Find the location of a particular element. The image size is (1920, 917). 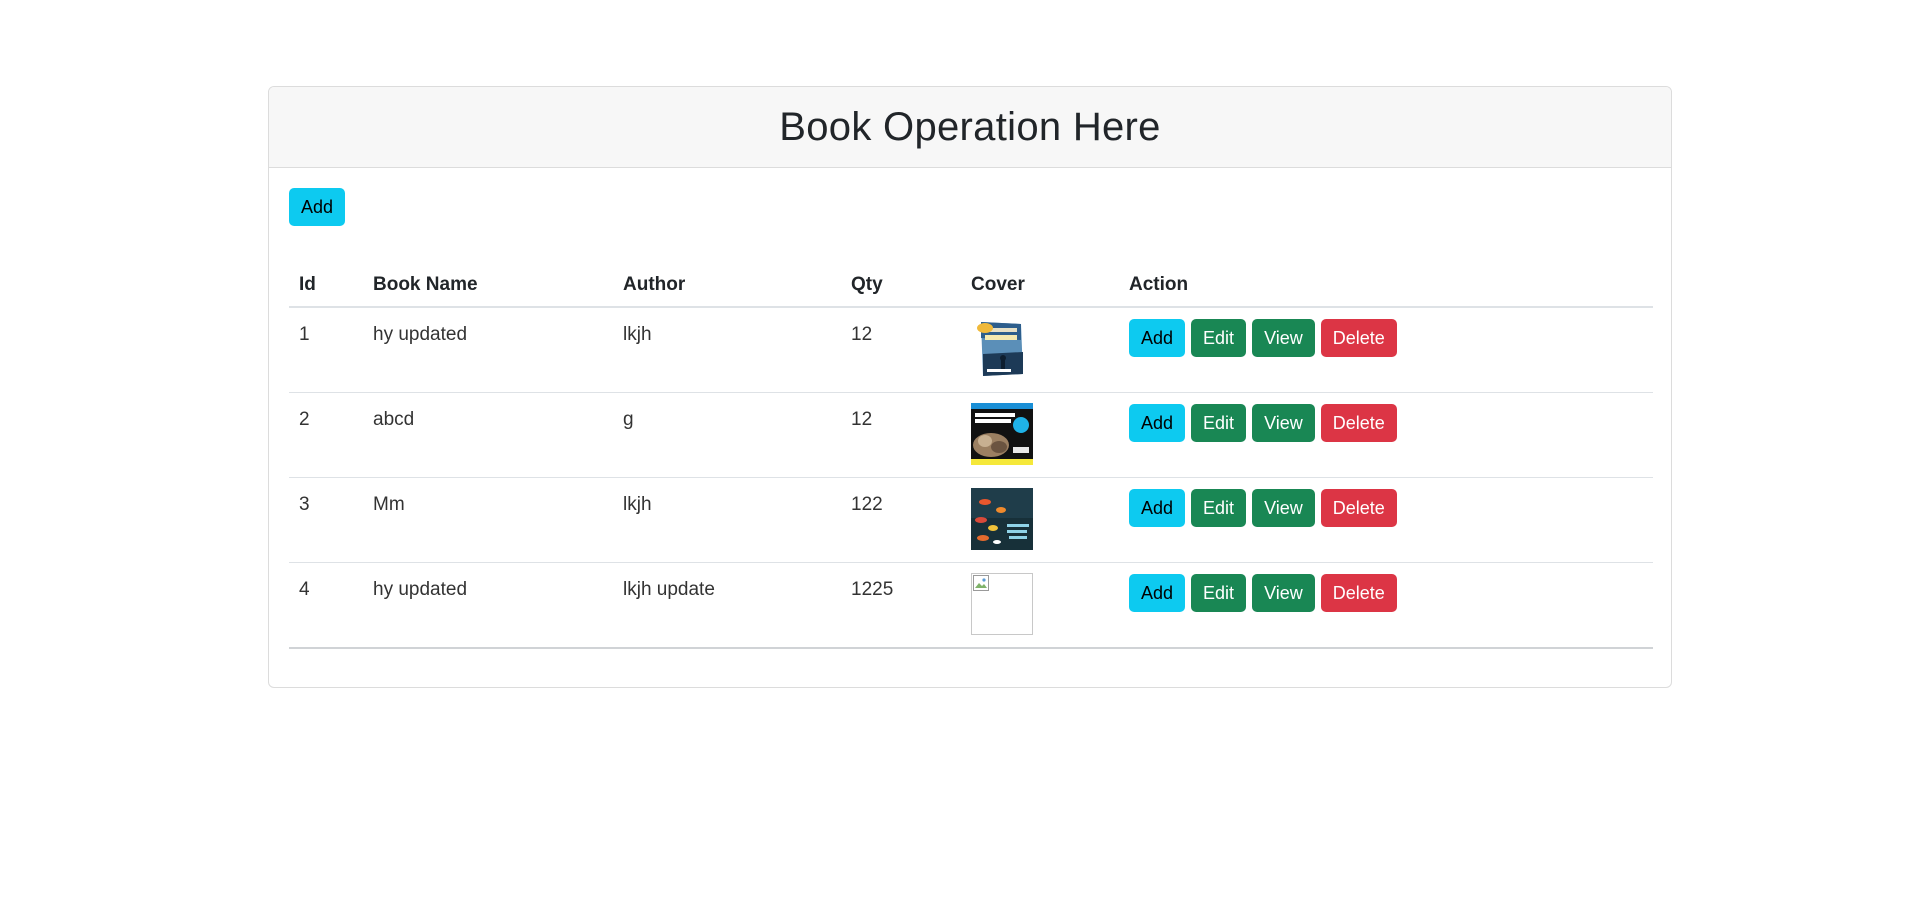

card-header: Book Operation Here is located at coordinates (970, 127).